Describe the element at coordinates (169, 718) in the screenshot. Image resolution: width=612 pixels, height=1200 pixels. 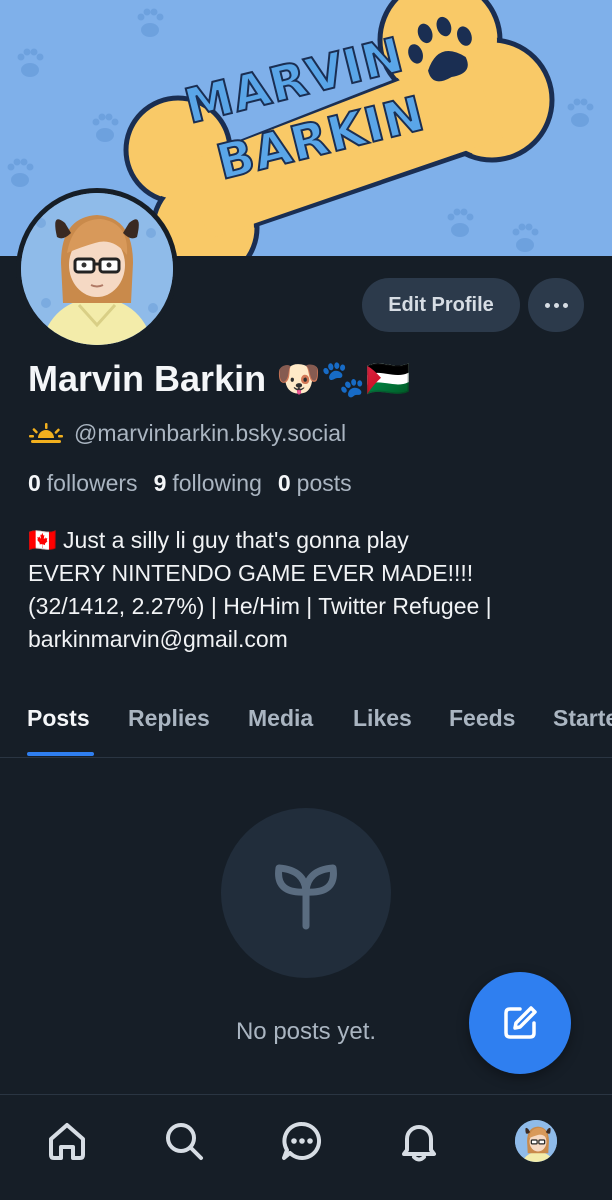
I see `tab-replies: Replies` at that location.